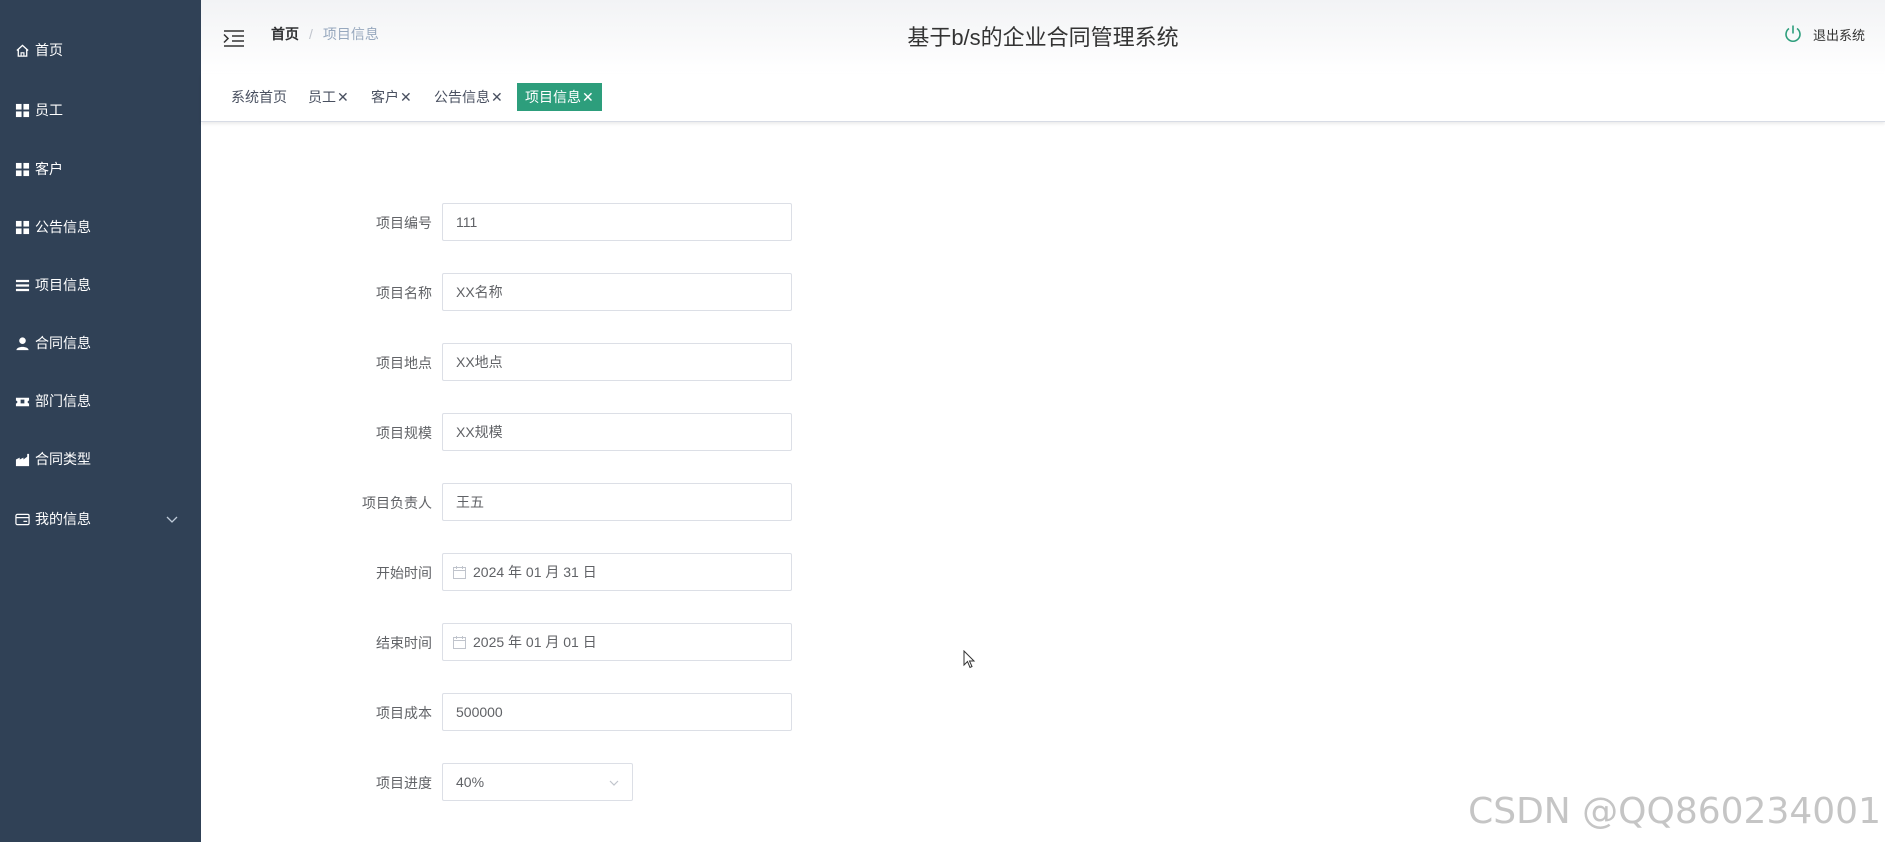 The height and width of the screenshot is (842, 1885). I want to click on sidebar-item-label: 合同类型, so click(63, 459).